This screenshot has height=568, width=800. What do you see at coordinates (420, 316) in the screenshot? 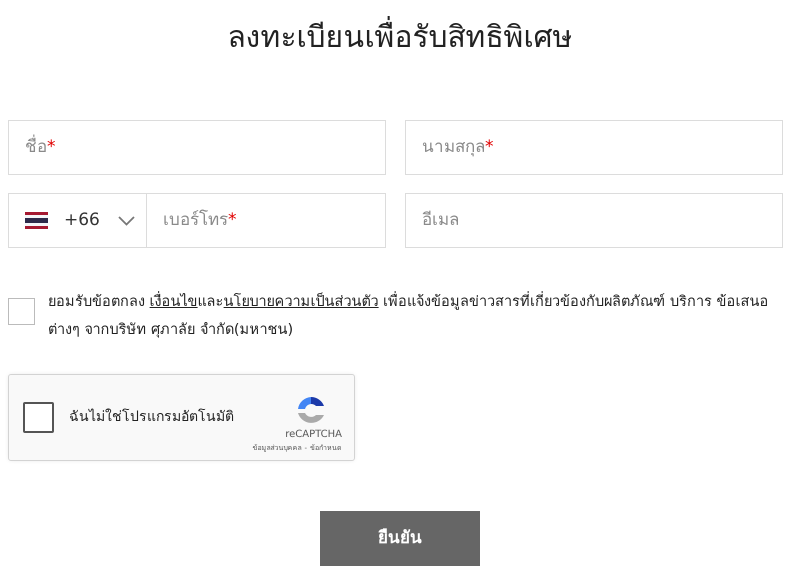
I see `consent-text: ยอมรับข้อตกลง เงื่อนไขและนโยบายความเป็นส่วนตัว เพื่อแจ้งข้อมูลข่าวสารที่เกี่ยวข้องกับผลิตภัณฑ์ บริการ ข้อเสนอต่างๆ จากบริษัท ศุภาลัย จำกัด(มหาชน)` at bounding box center [420, 316].